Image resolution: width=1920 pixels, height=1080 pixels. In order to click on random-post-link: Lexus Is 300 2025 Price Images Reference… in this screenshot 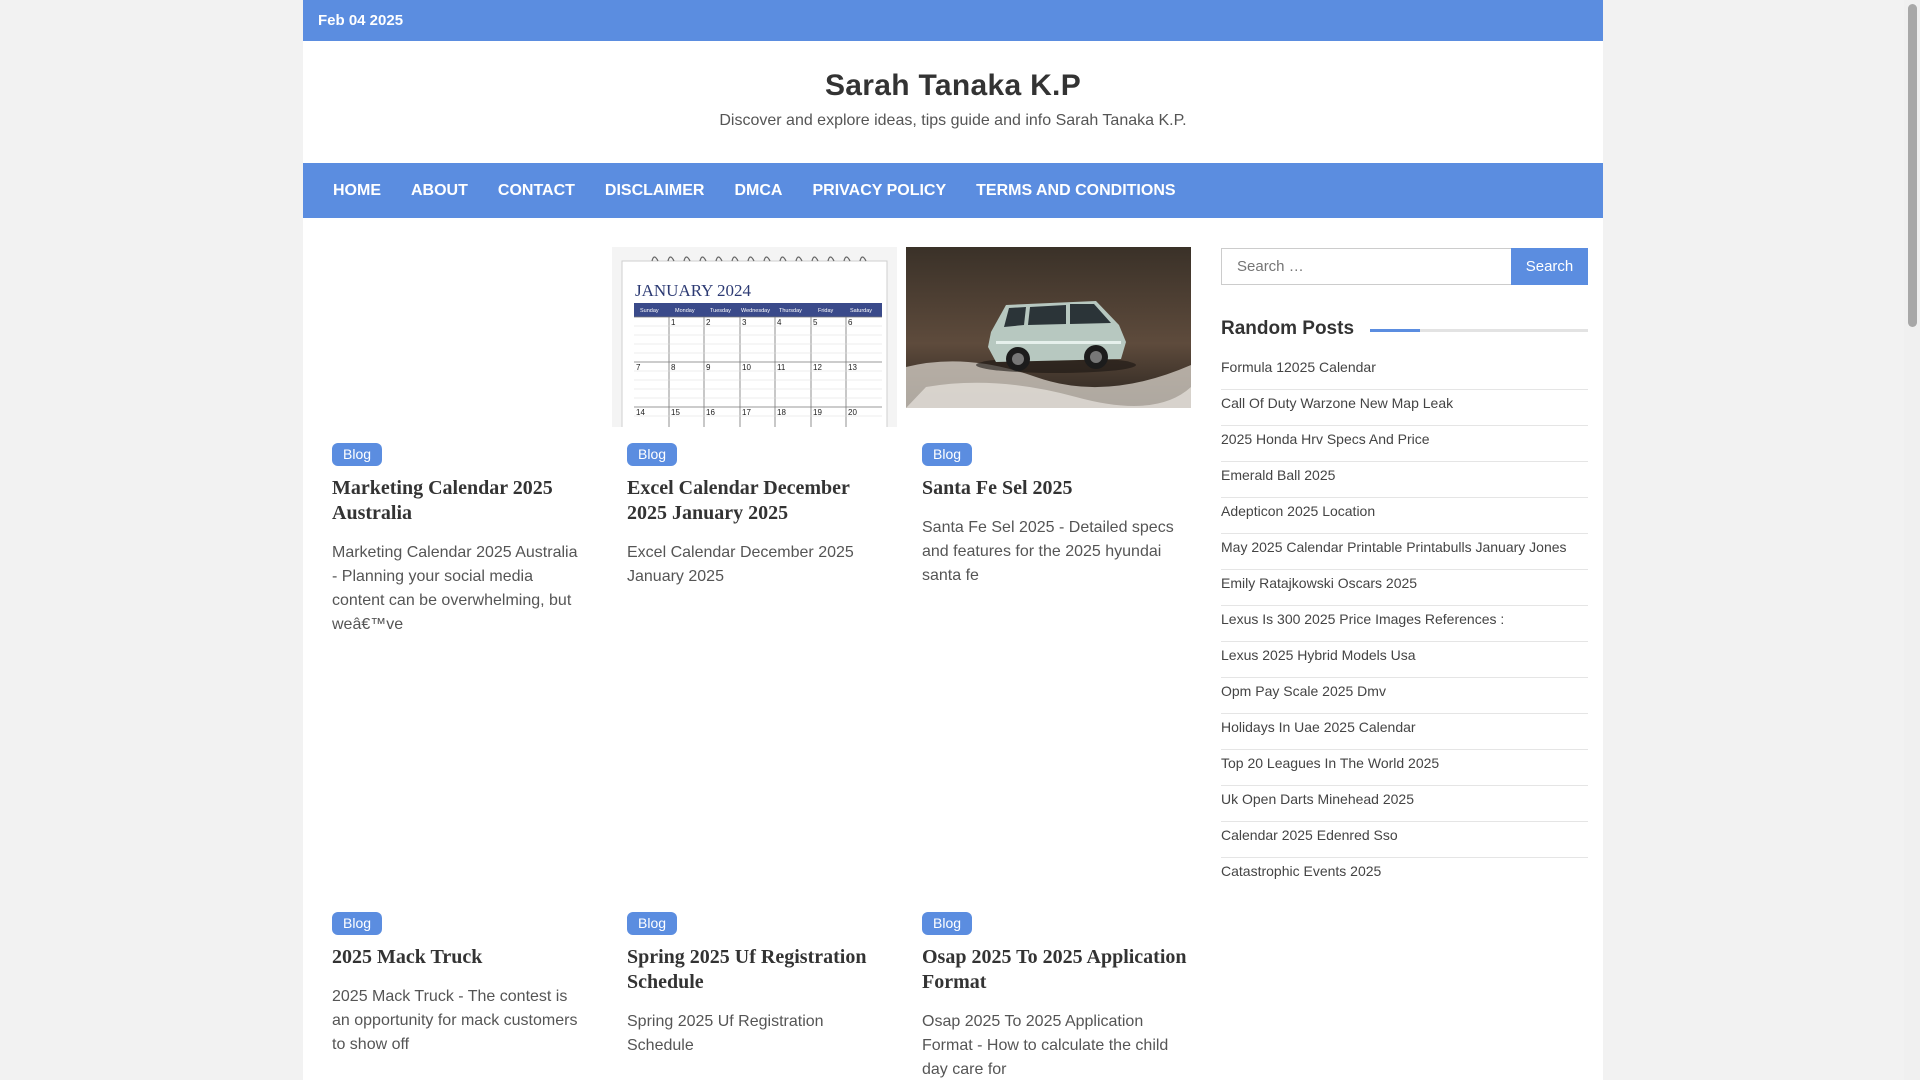, I will do `click(1404, 624)`.